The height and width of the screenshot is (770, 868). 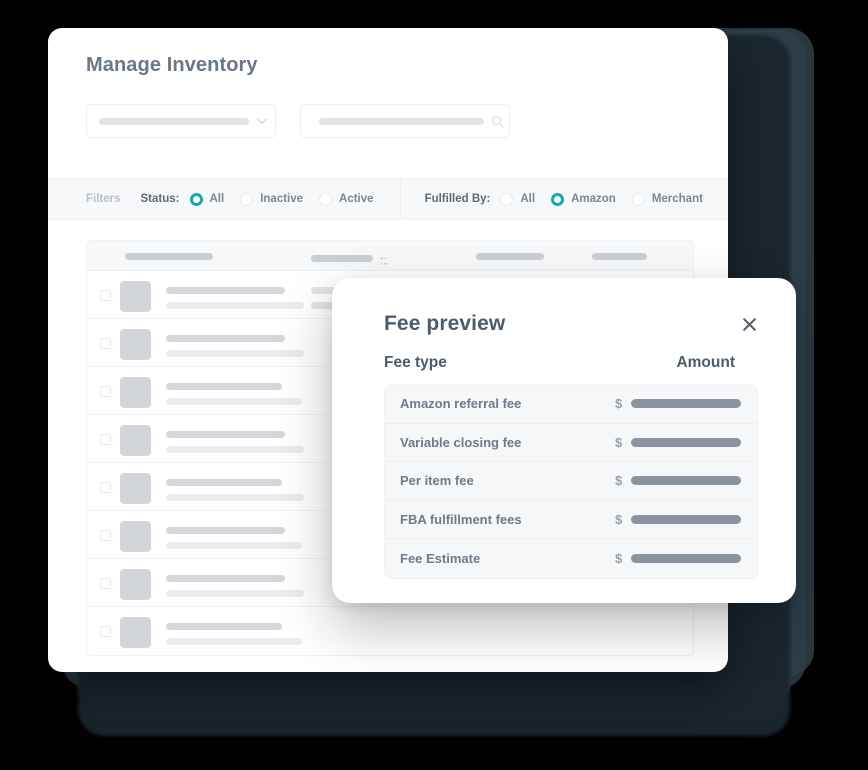 What do you see at coordinates (262, 121) in the screenshot?
I see `chevron-down-icon` at bounding box center [262, 121].